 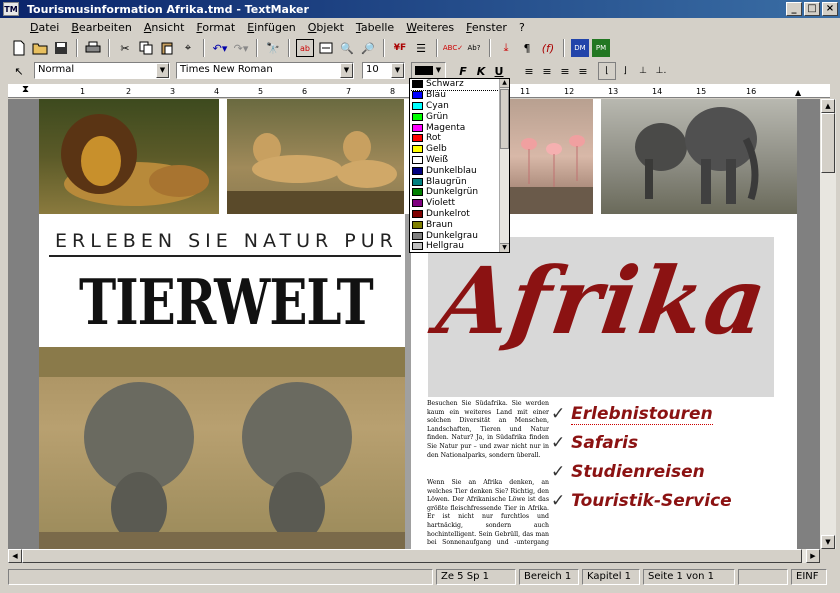 I want to click on color-option: Magenta, so click(x=459, y=127).